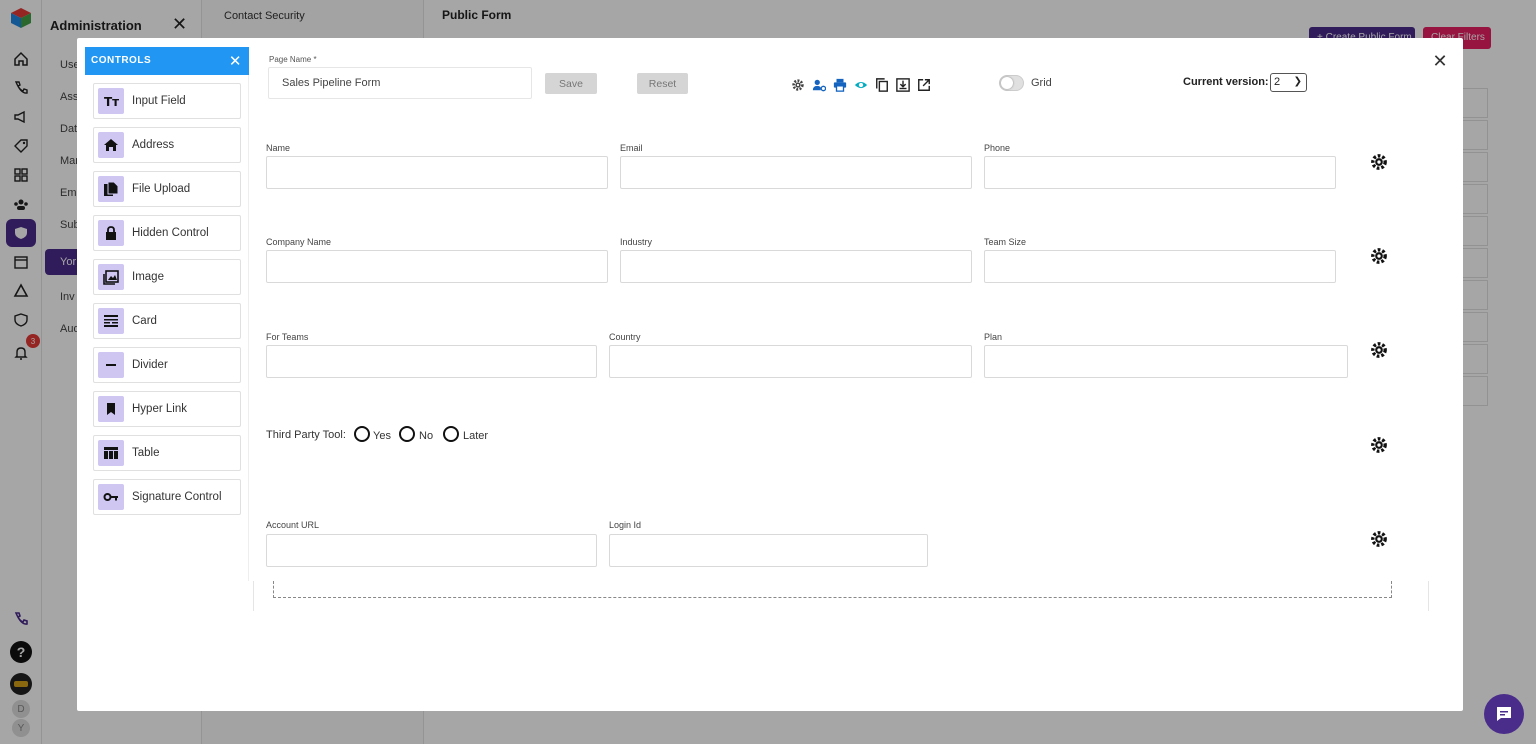  What do you see at coordinates (1440, 61) in the screenshot?
I see `close-icon: ✕` at bounding box center [1440, 61].